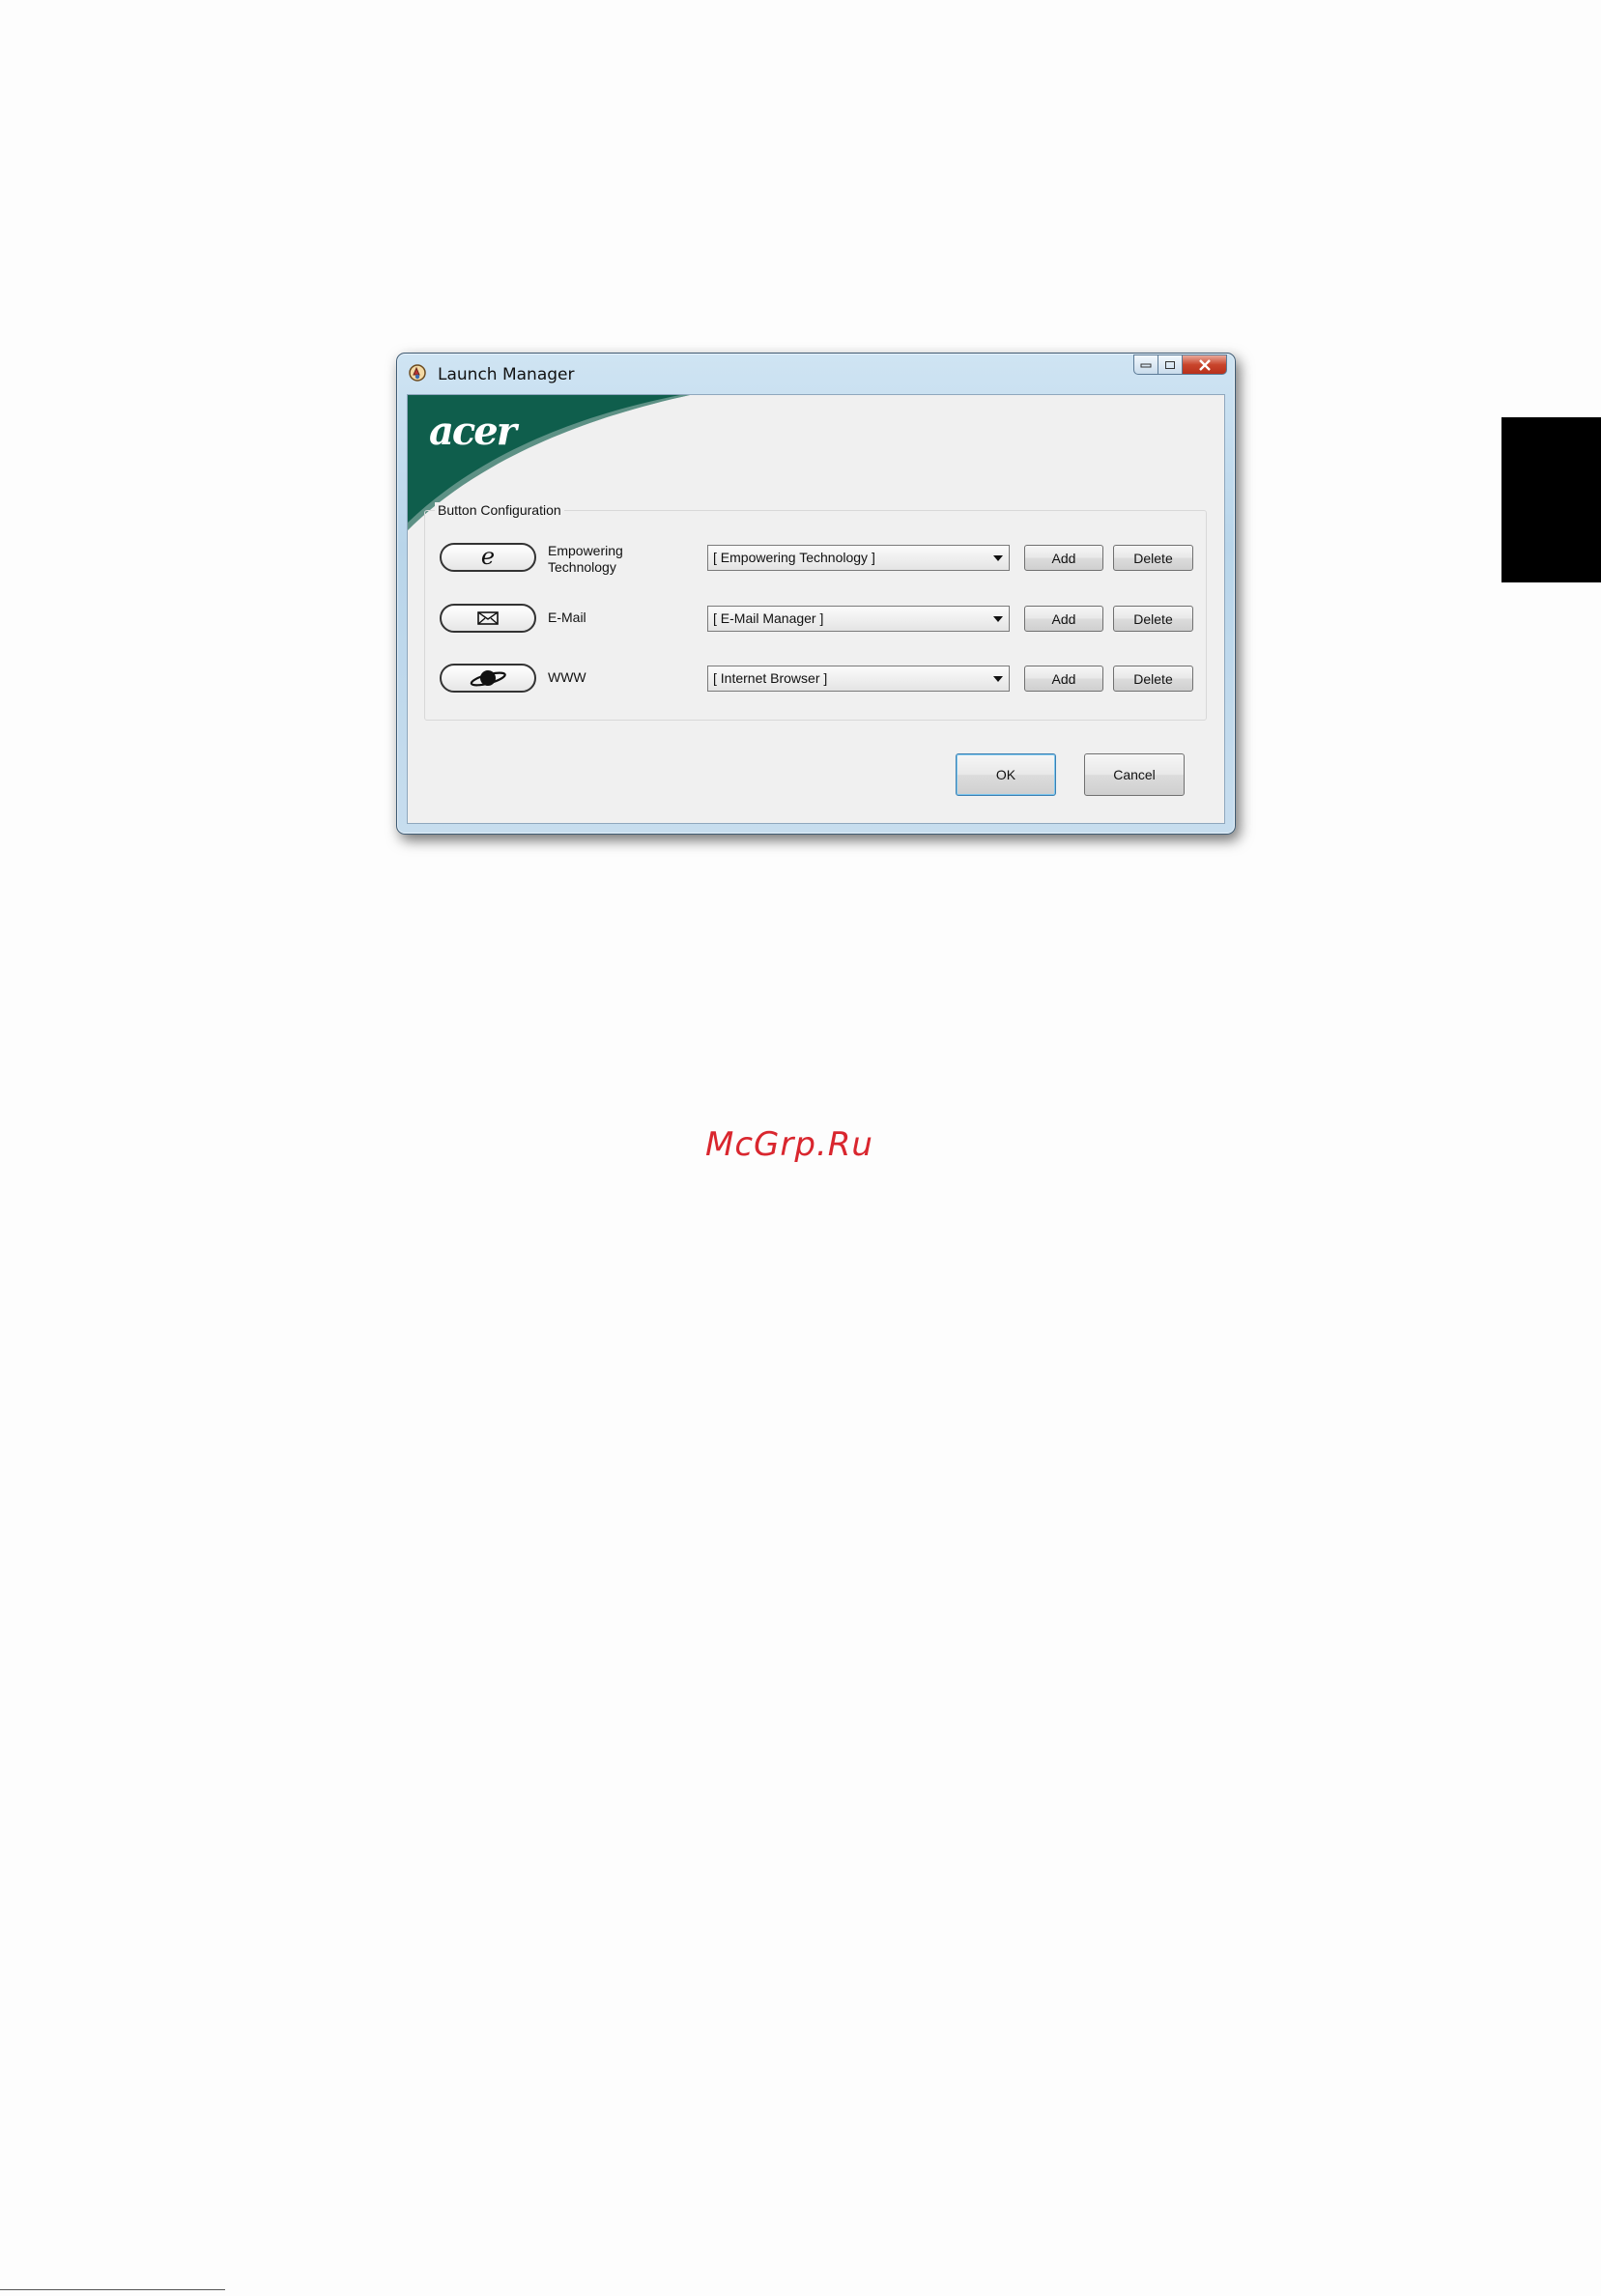  I want to click on cancel-button: Cancel, so click(1134, 775).